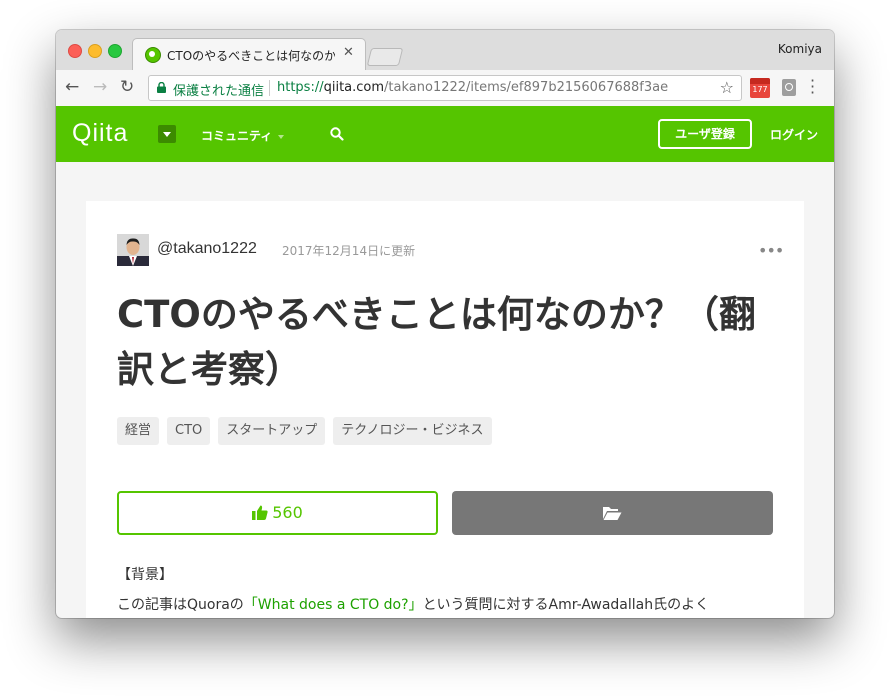 The image size is (890, 699). I want to click on like-count: 560, so click(287, 512).